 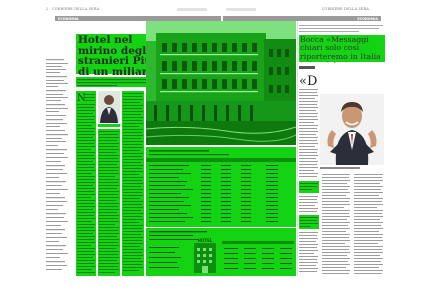 What do you see at coordinates (345, 9) in the screenshot?
I see `masthead-right: CORRIERE DELLA SERA` at bounding box center [345, 9].